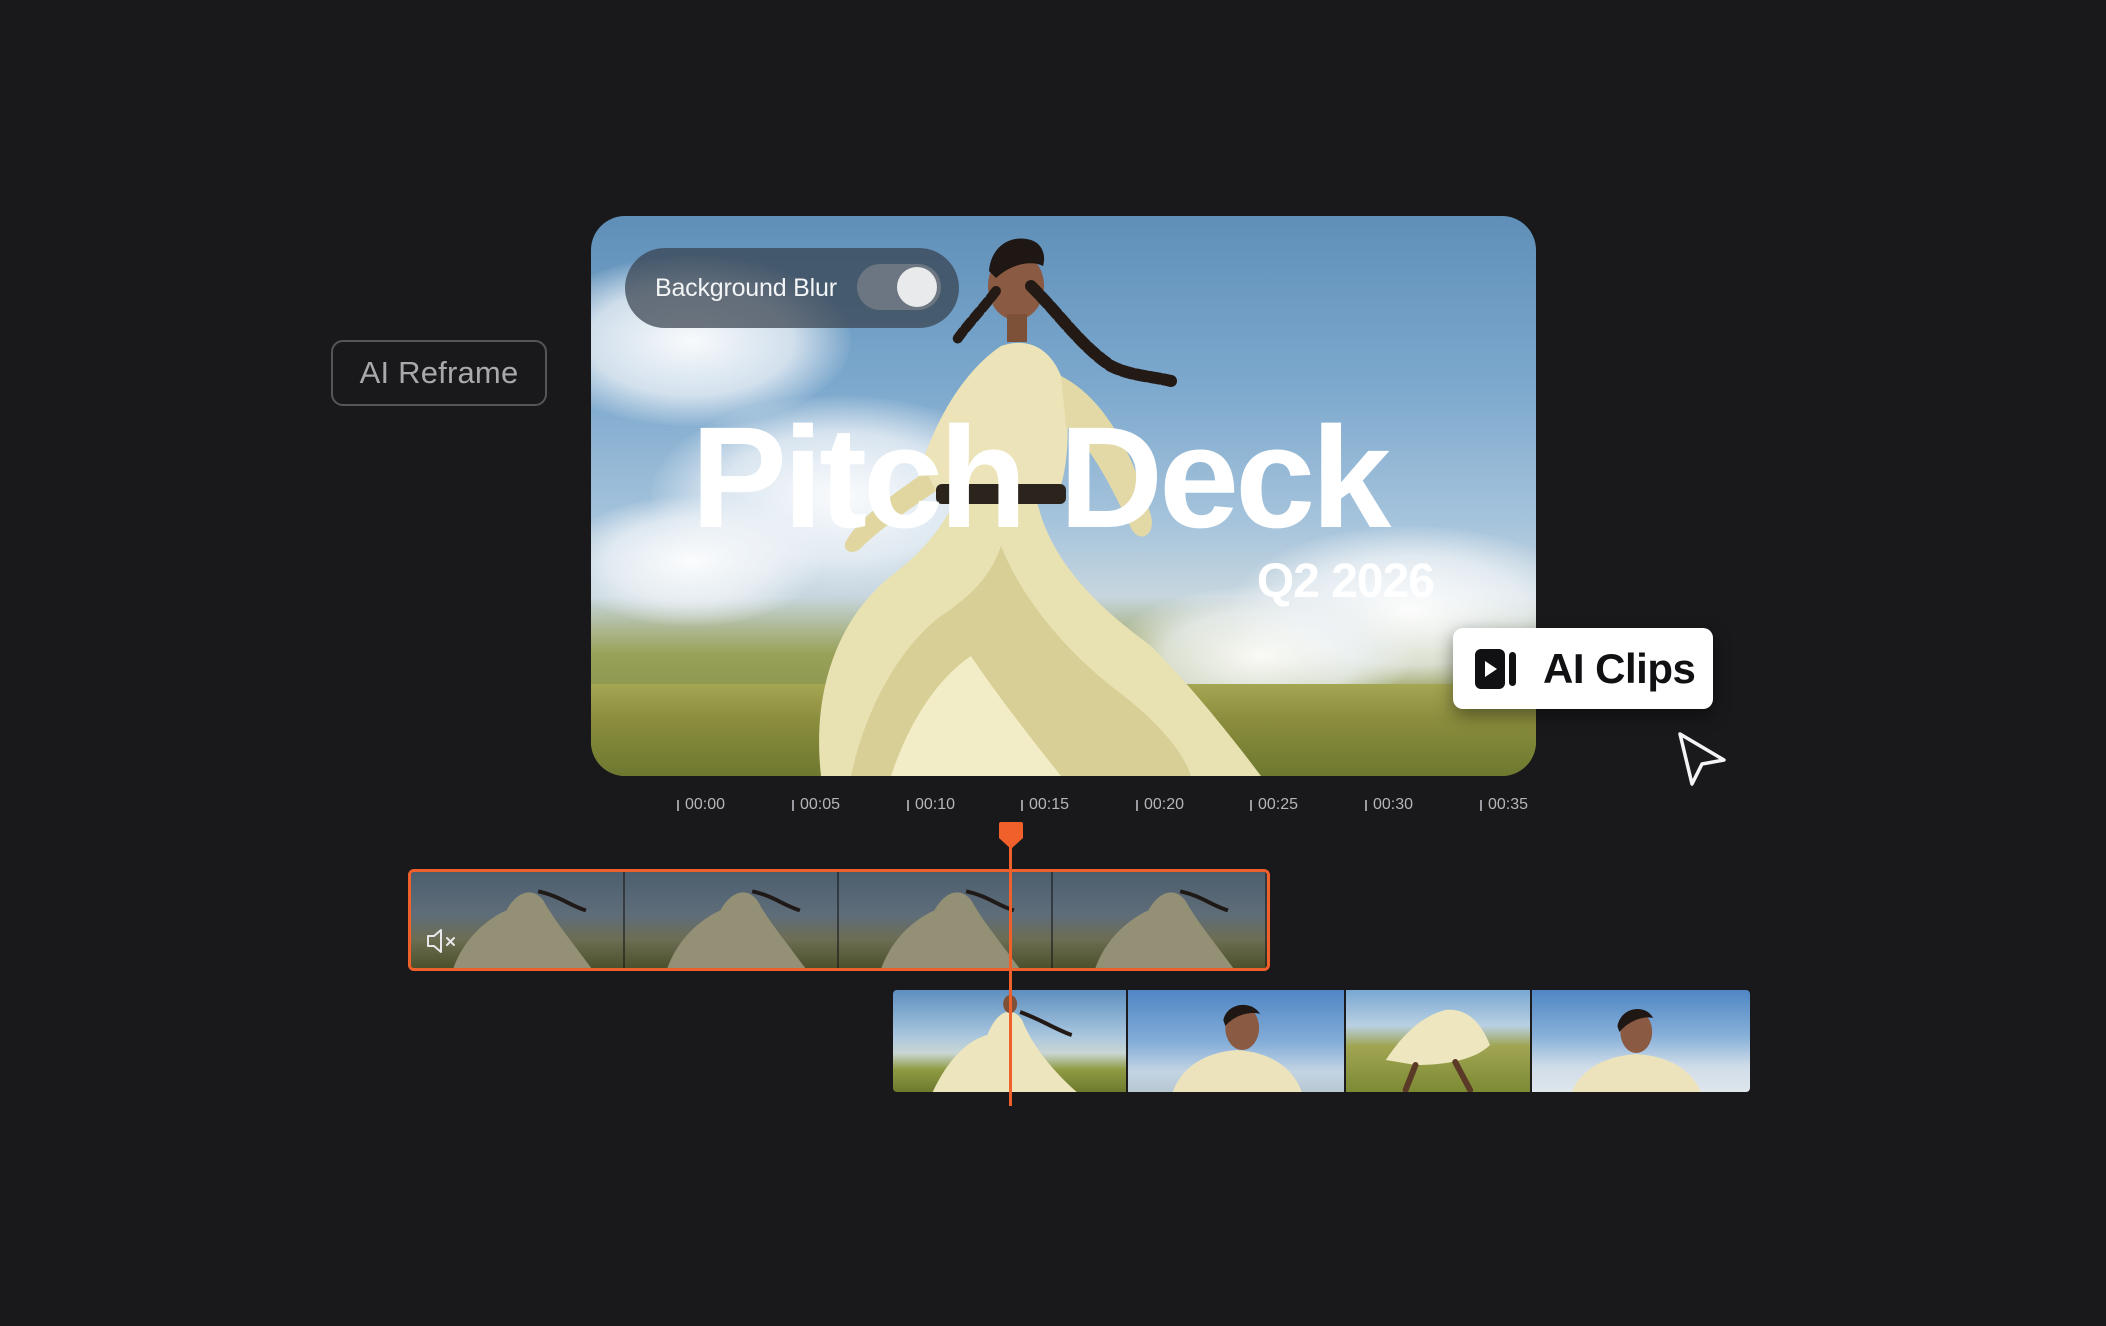  Describe the element at coordinates (1504, 805) in the screenshot. I see `timeline-tick: 00:35` at that location.